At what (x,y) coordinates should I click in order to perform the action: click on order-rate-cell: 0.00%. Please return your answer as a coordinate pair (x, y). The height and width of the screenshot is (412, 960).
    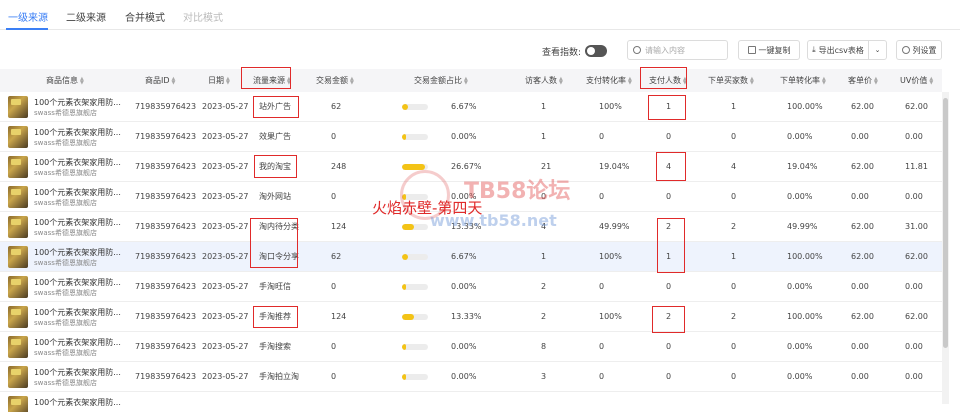
    Looking at the image, I should click on (800, 346).